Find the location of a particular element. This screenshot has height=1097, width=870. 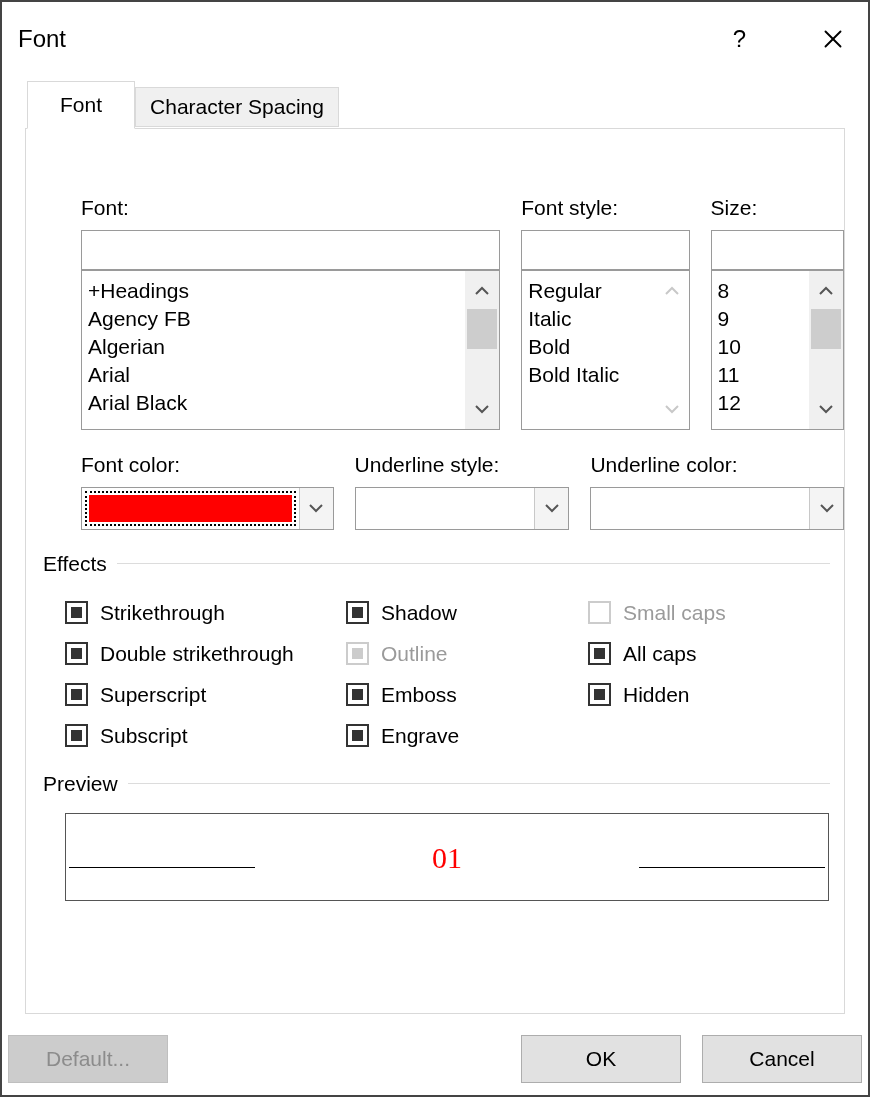

checkbox-label: Superscript is located at coordinates (153, 694).